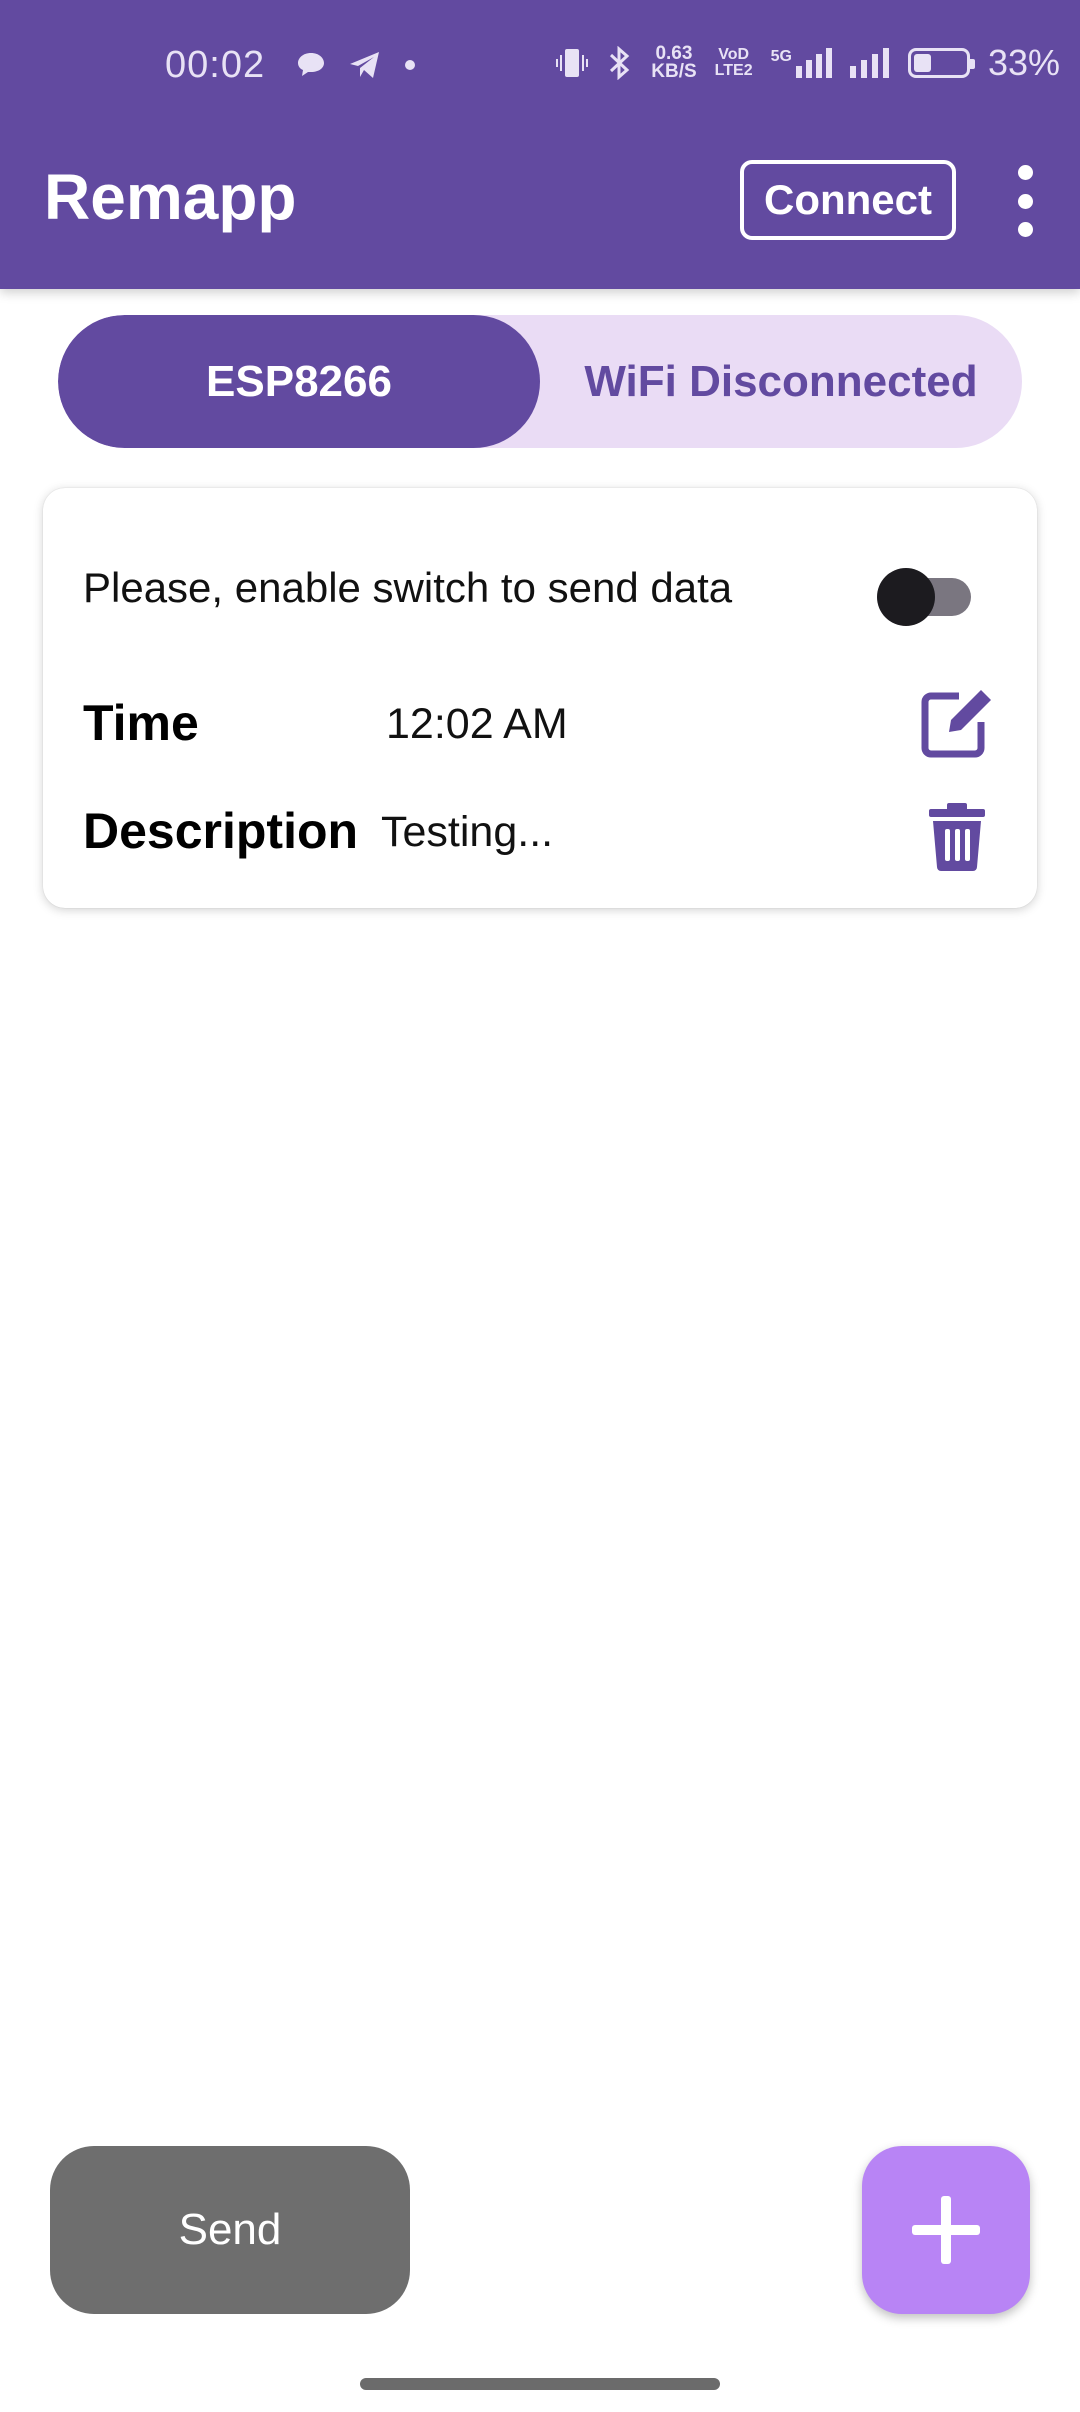 This screenshot has width=1080, height=2412. I want to click on net-speed-unit: KB/S, so click(674, 71).